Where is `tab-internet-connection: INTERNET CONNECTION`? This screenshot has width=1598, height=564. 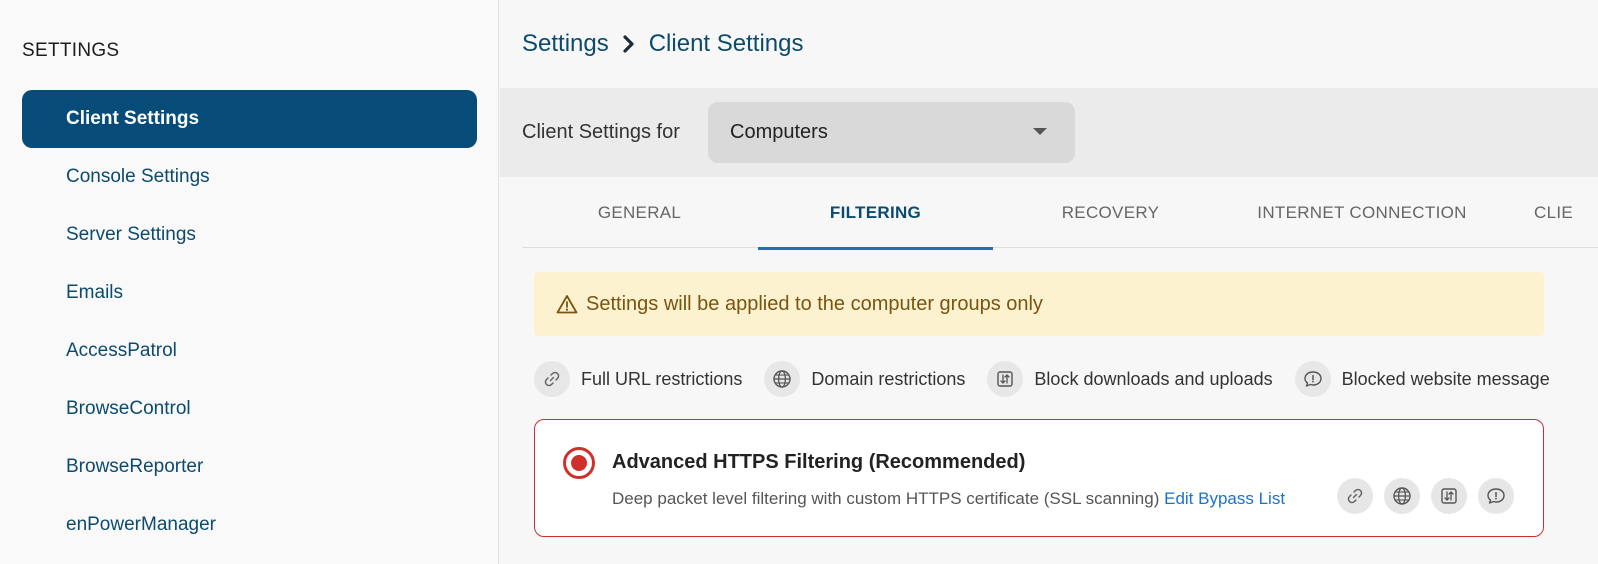 tab-internet-connection: INTERNET CONNECTION is located at coordinates (1362, 212).